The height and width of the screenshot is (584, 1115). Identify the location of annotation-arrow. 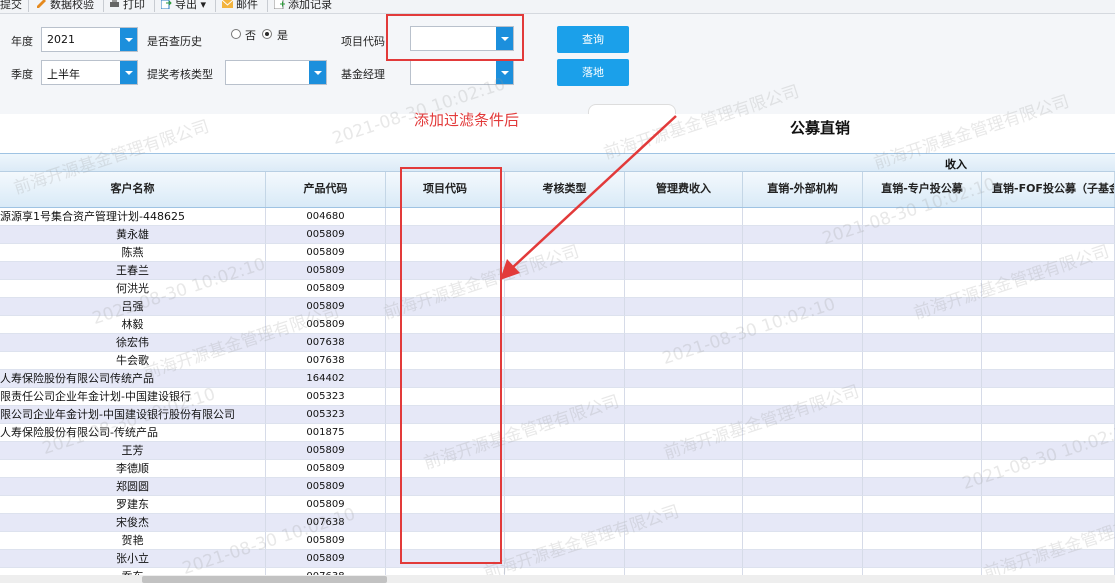
(588, 197).